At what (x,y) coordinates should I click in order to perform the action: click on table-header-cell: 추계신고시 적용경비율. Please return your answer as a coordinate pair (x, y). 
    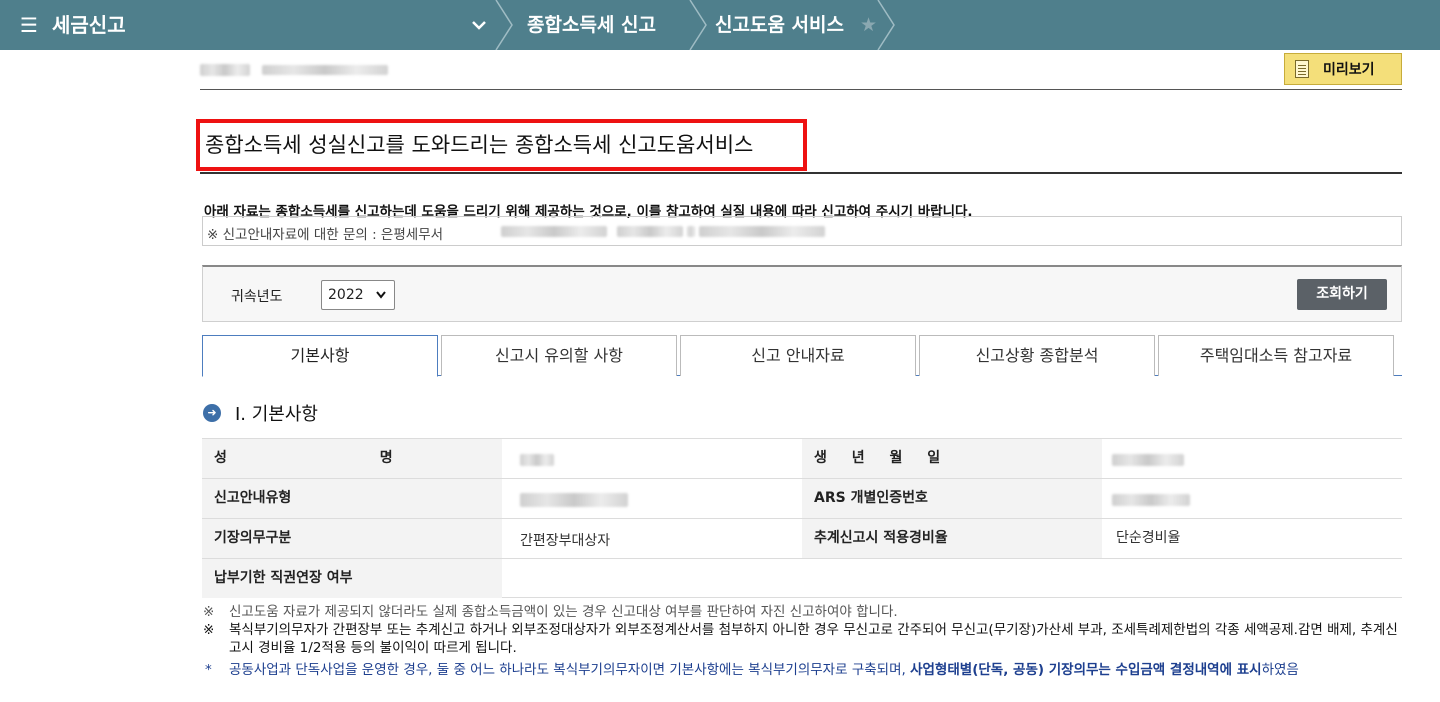
    Looking at the image, I should click on (952, 538).